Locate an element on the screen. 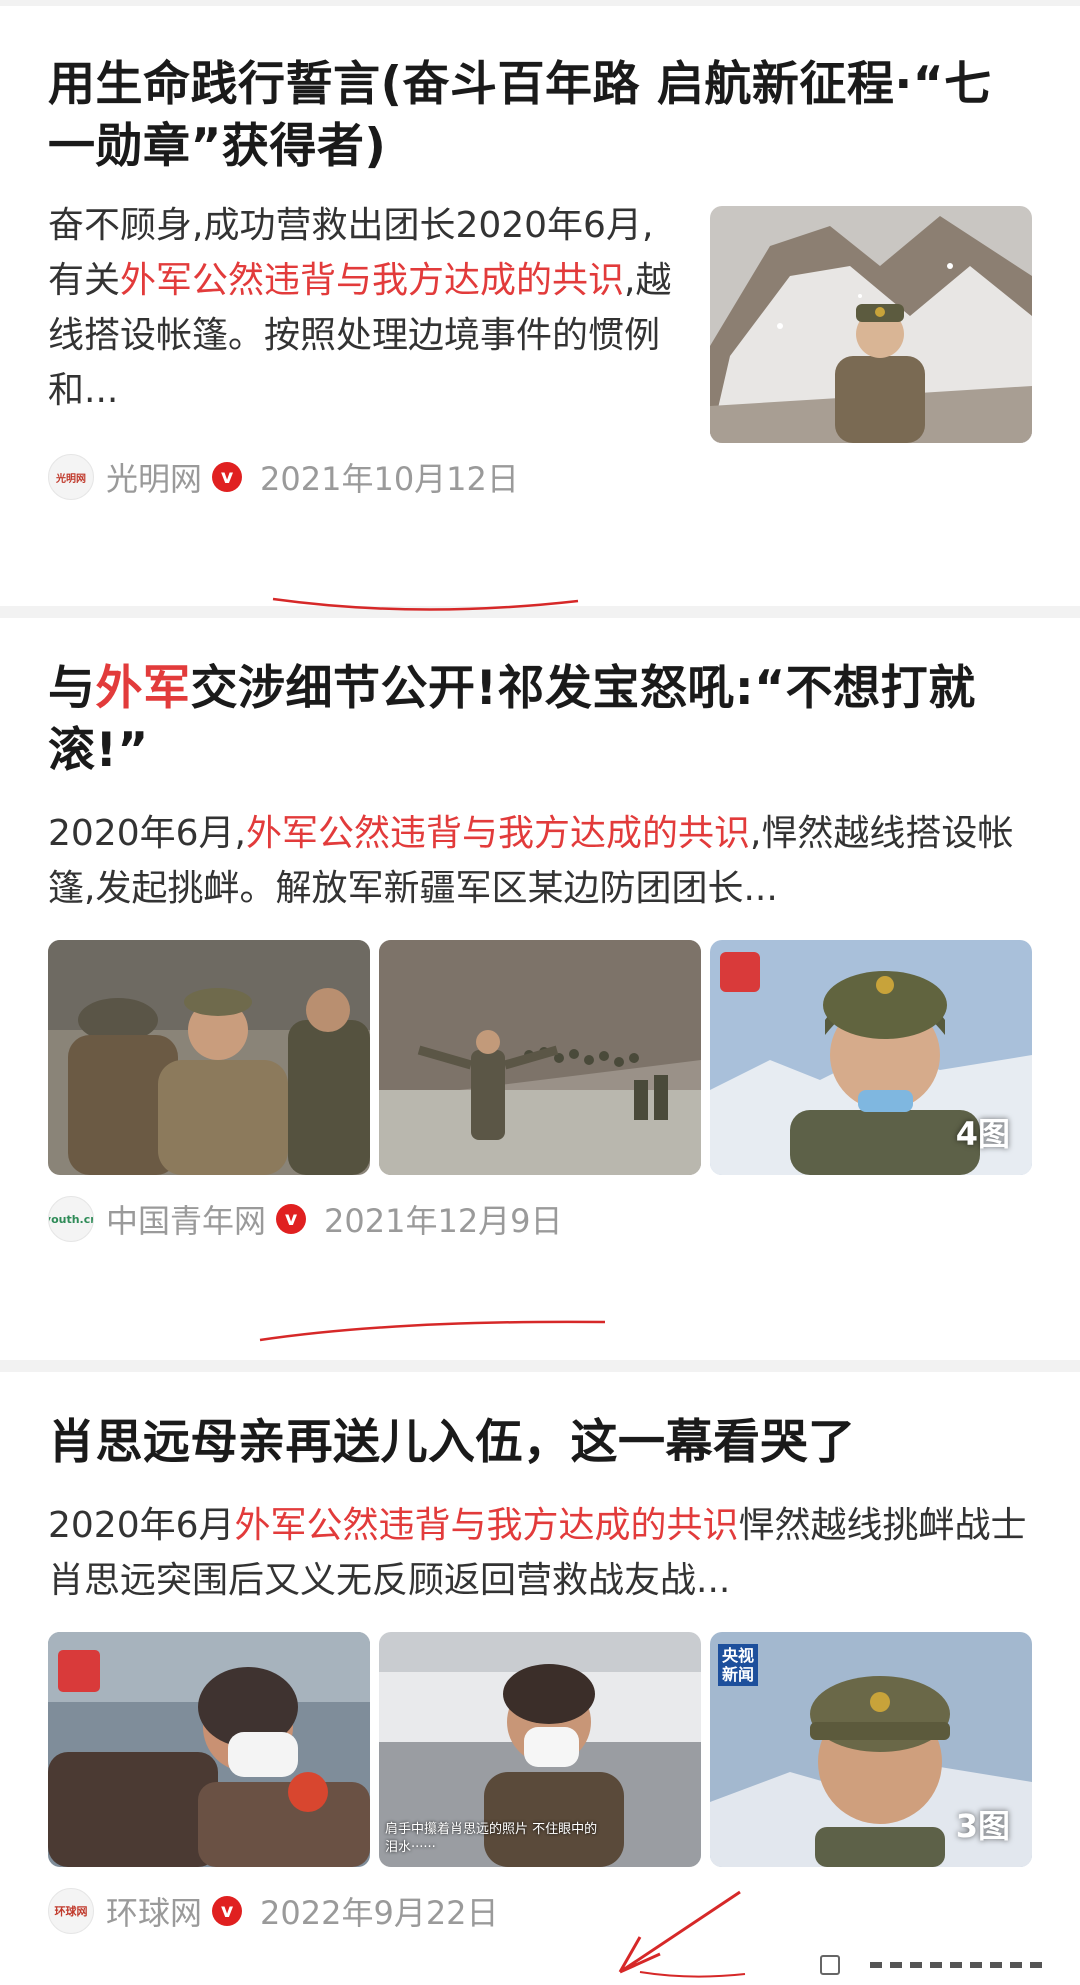 The image size is (1080, 1985). image-gallery: 肩手中攥着肖思远的照片 不住眼中的泪水······ 央视新闻 3图 is located at coordinates (540, 1749).